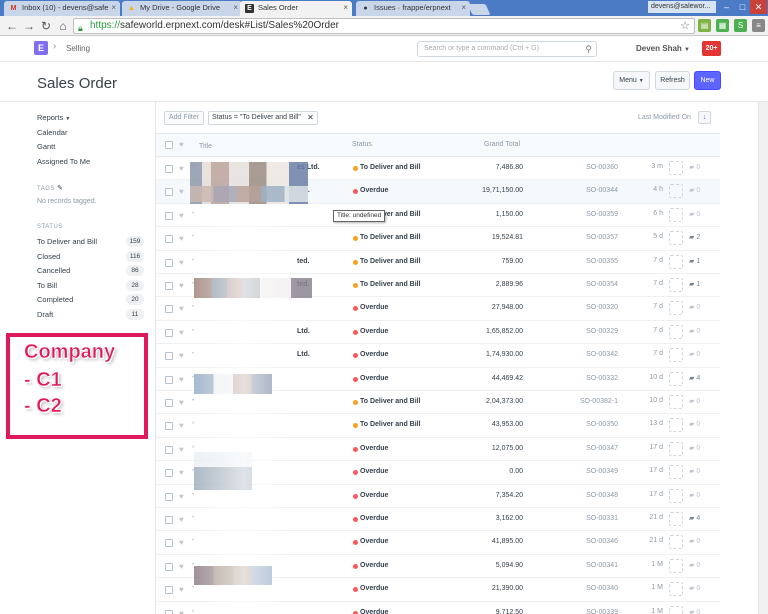  What do you see at coordinates (602, 214) in the screenshot?
I see `row-document-name: SO-00359` at bounding box center [602, 214].